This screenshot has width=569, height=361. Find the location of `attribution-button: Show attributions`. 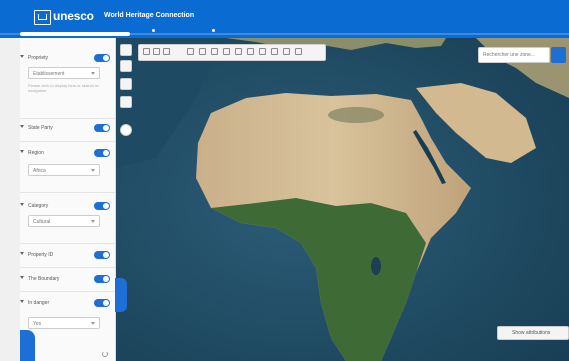

attribution-button: Show attributions is located at coordinates (533, 333).